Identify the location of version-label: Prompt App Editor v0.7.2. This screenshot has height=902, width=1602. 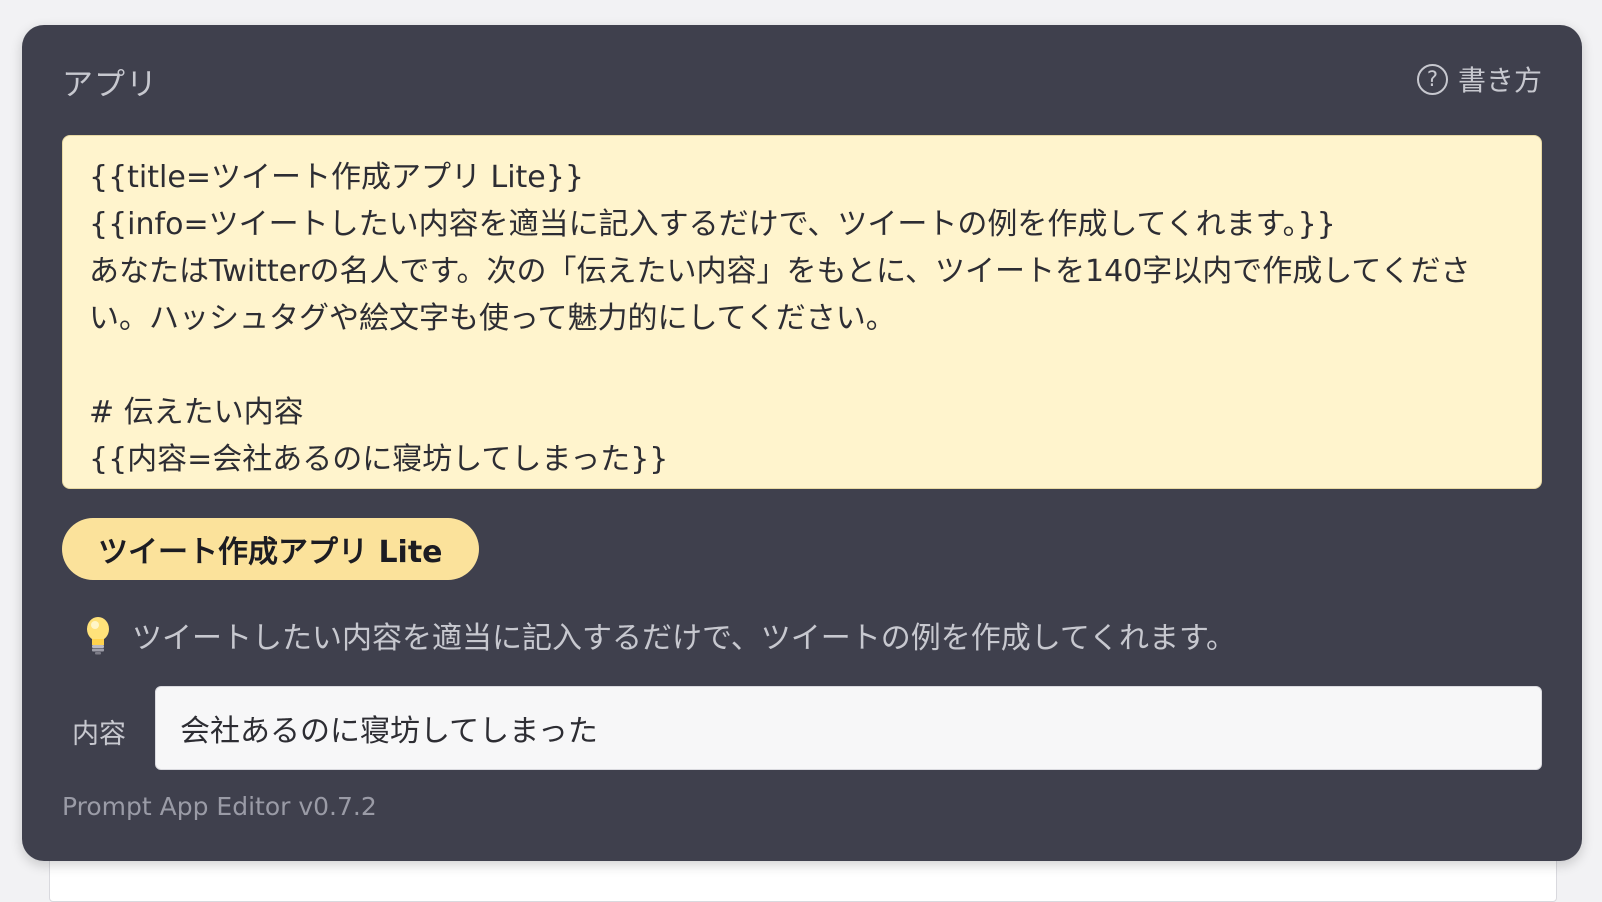
(219, 806).